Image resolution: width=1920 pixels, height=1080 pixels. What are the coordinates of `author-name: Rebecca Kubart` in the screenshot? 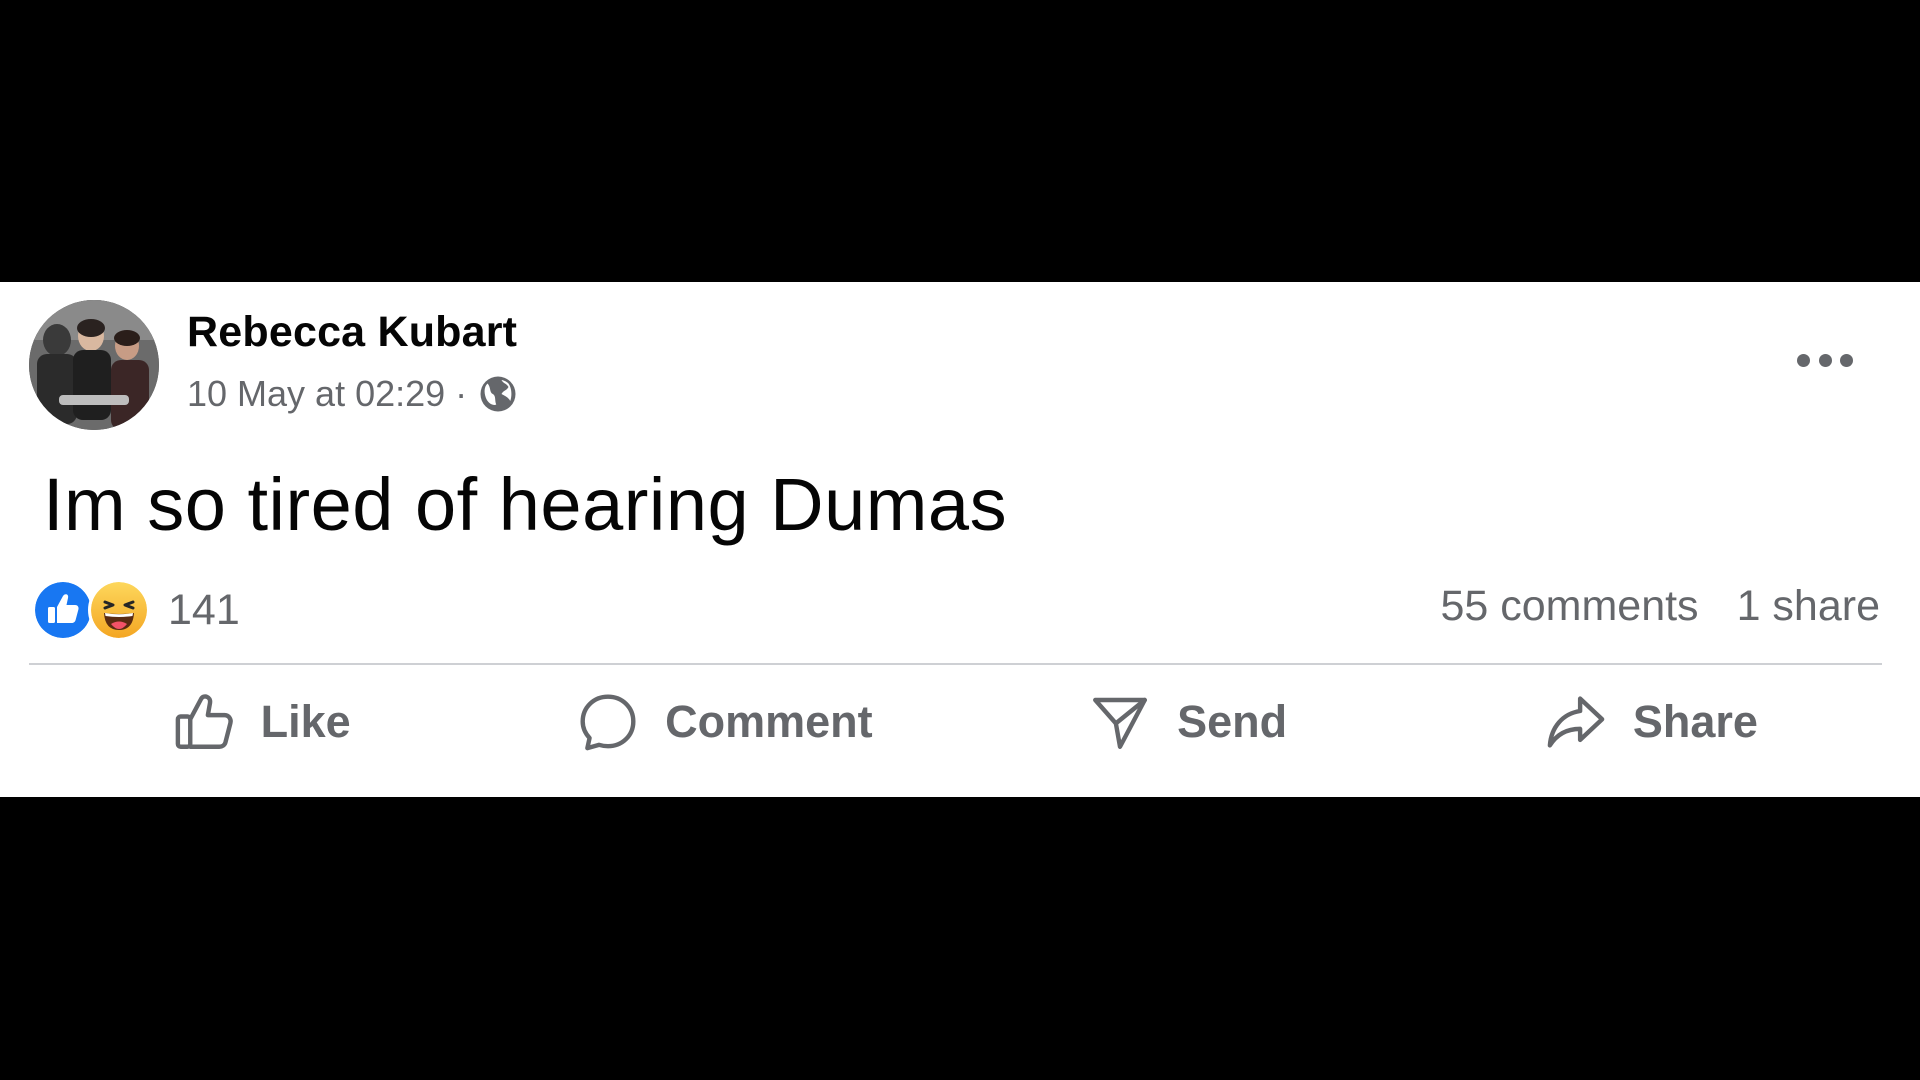 It's located at (352, 332).